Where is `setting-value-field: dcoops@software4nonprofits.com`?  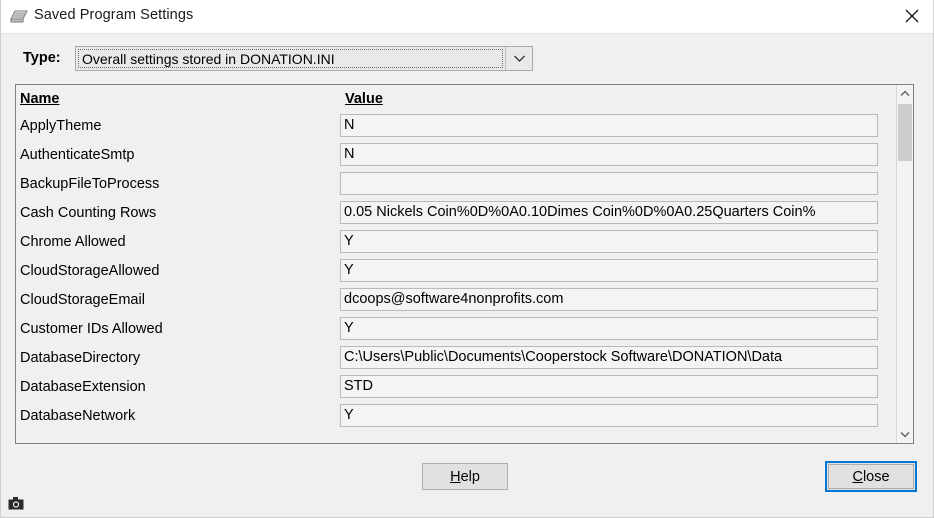
setting-value-field: dcoops@software4nonprofits.com is located at coordinates (609, 299).